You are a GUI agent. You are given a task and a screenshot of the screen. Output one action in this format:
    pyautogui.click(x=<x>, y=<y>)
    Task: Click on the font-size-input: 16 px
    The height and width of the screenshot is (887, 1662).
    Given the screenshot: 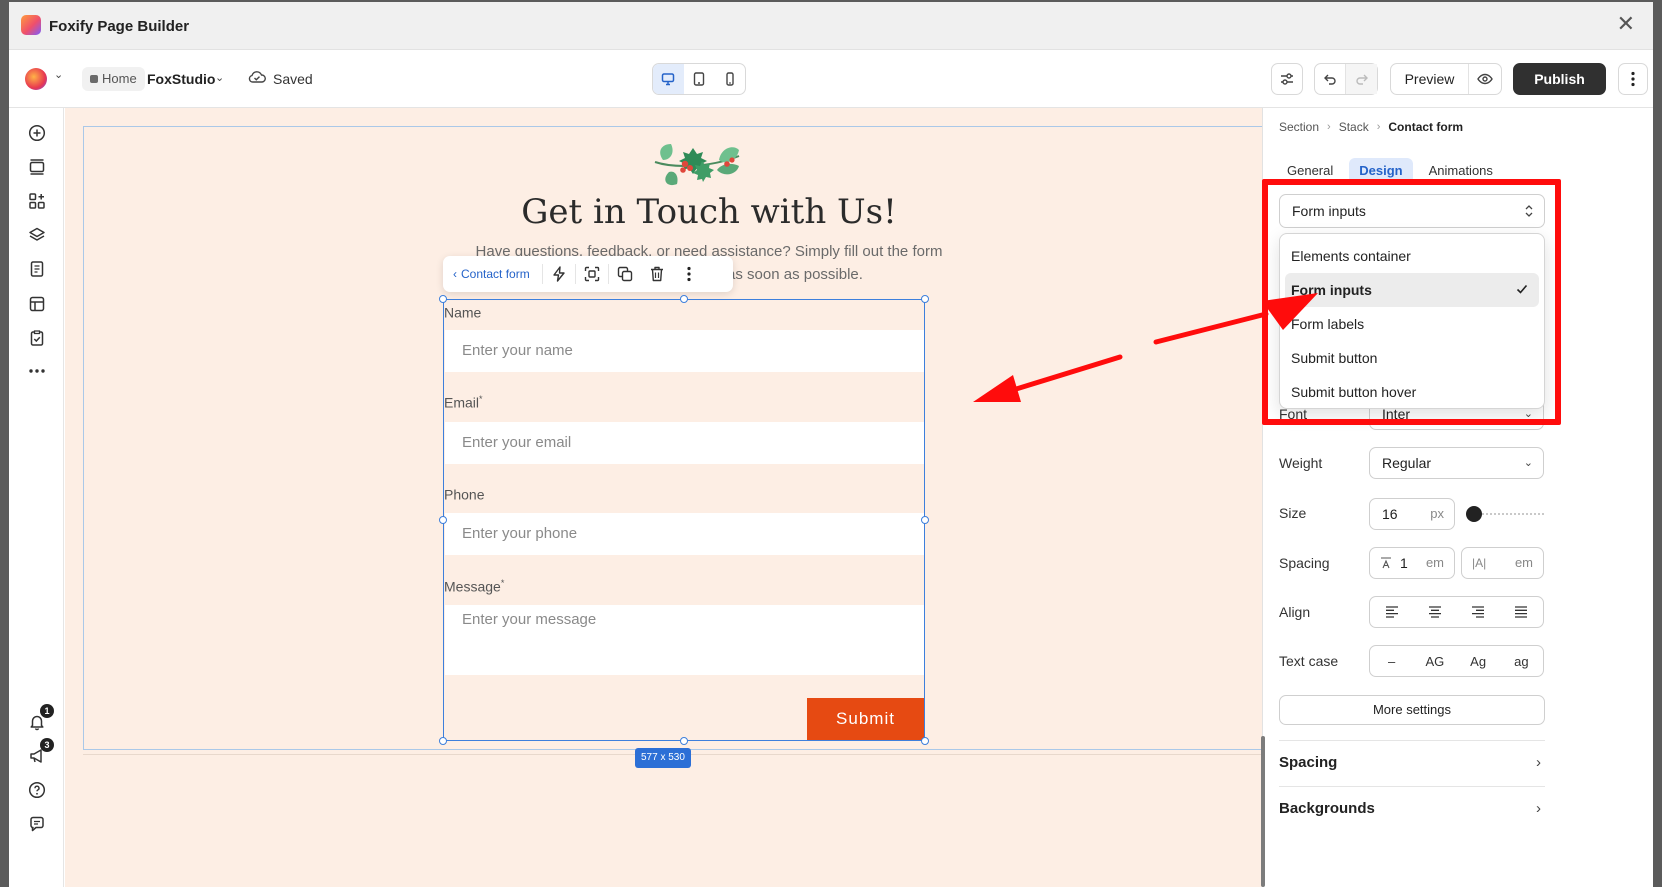 What is the action you would take?
    pyautogui.click(x=1412, y=514)
    